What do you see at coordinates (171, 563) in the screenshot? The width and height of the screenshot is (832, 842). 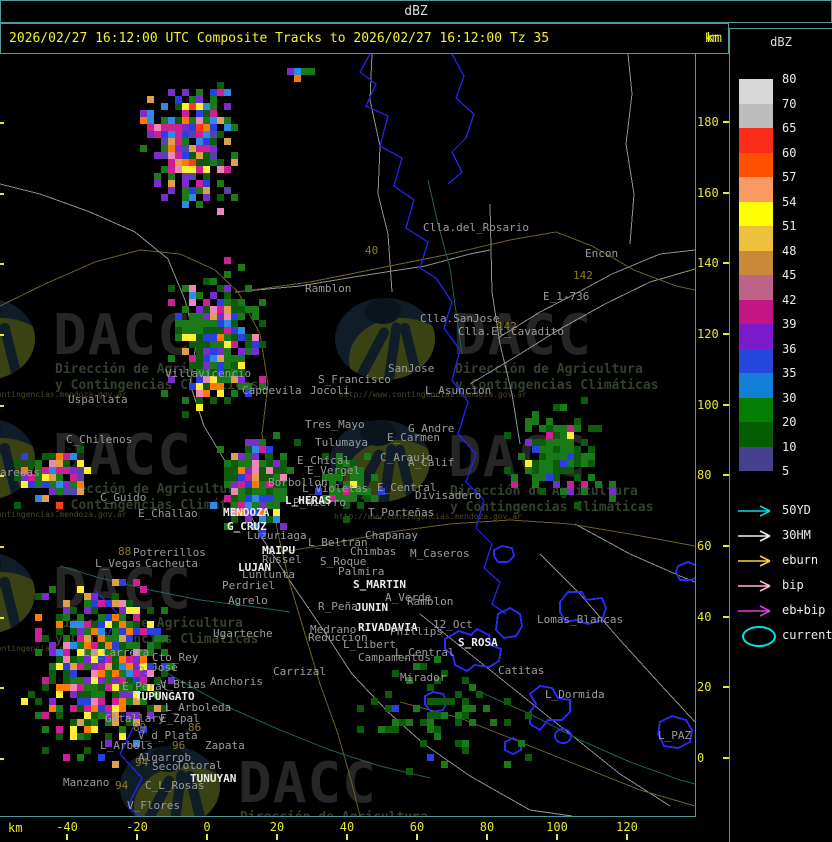 I see `place-label: Cacheuta` at bounding box center [171, 563].